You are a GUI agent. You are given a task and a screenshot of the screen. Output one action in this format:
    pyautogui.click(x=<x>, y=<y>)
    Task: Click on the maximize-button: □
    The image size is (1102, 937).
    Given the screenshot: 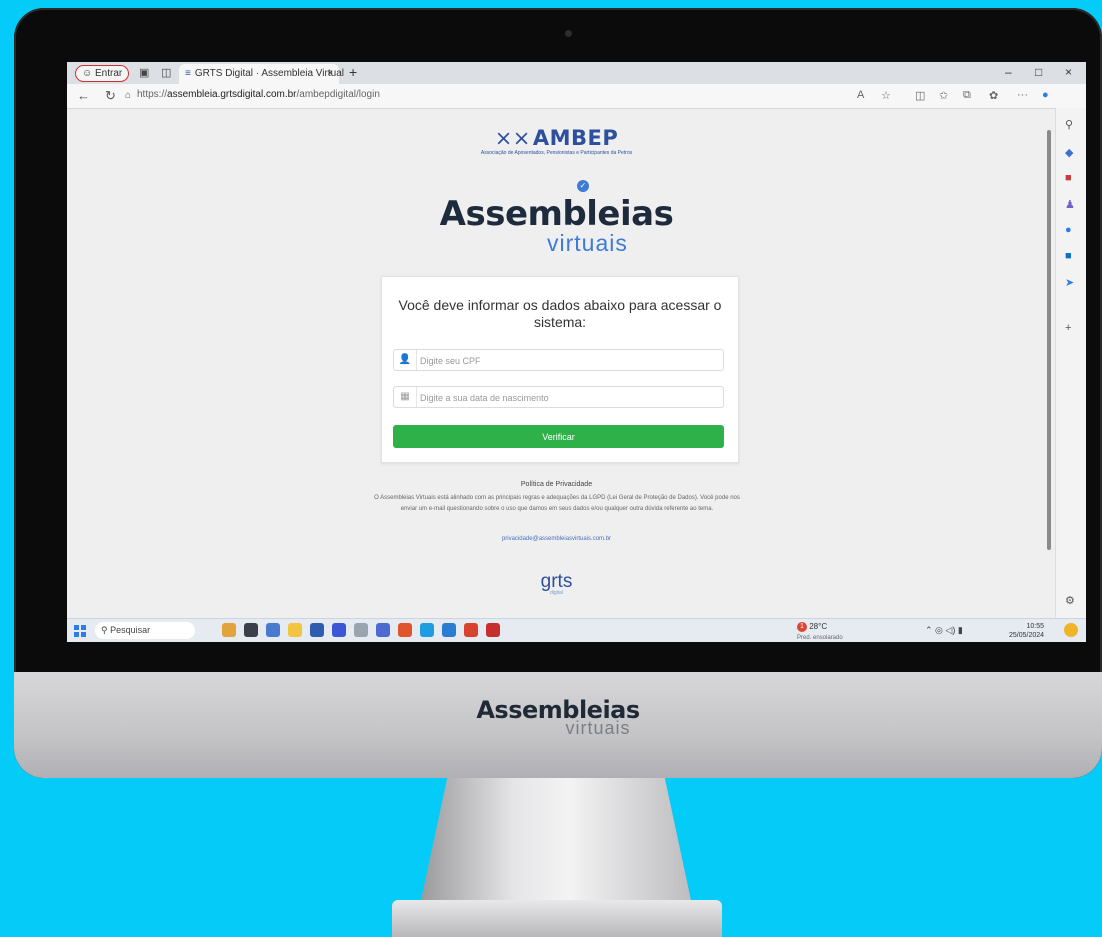 What is the action you would take?
    pyautogui.click(x=1038, y=72)
    